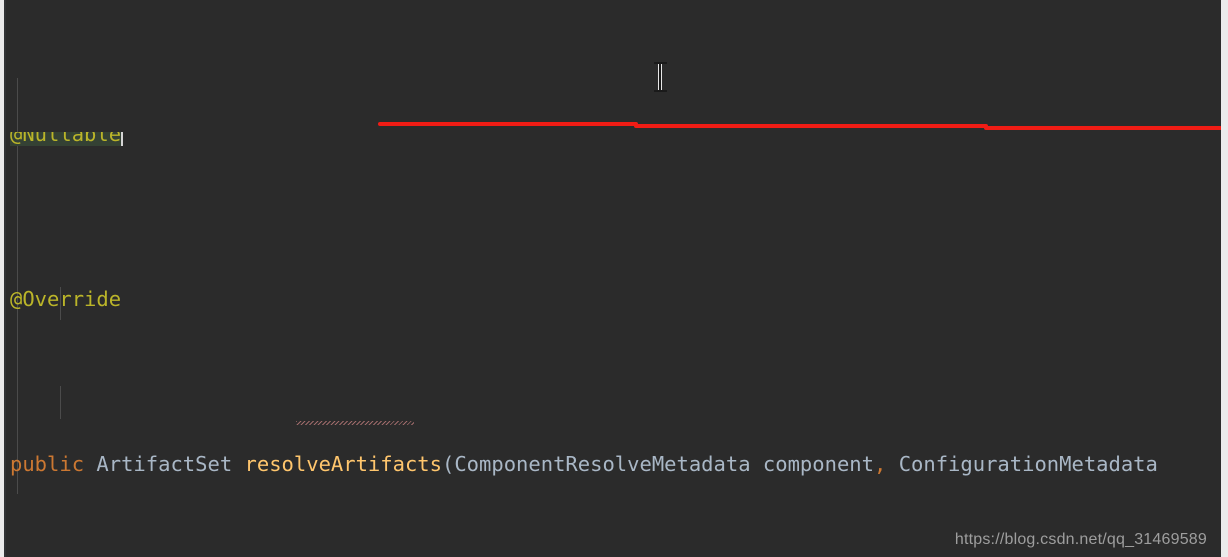 This screenshot has width=1228, height=557. What do you see at coordinates (1080, 539) in the screenshot?
I see `csdn-watermark: https://blog.csdn.net/qq_31469589` at bounding box center [1080, 539].